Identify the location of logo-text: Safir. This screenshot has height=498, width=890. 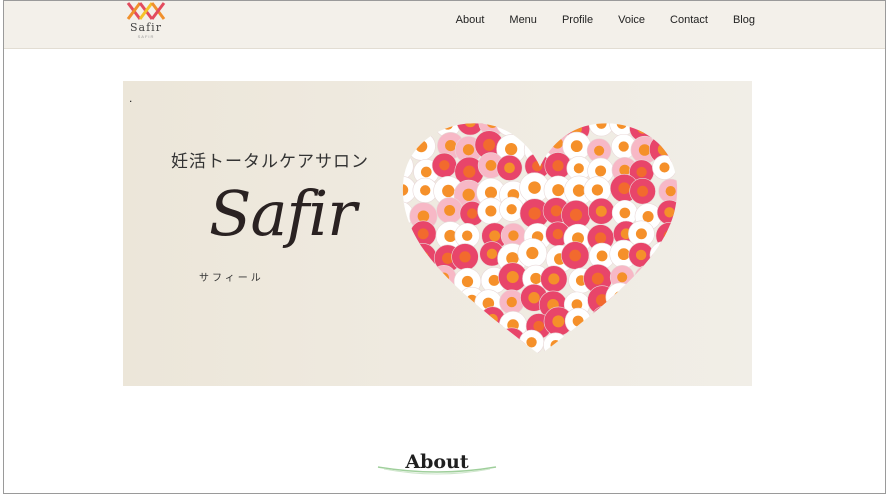
(146, 27).